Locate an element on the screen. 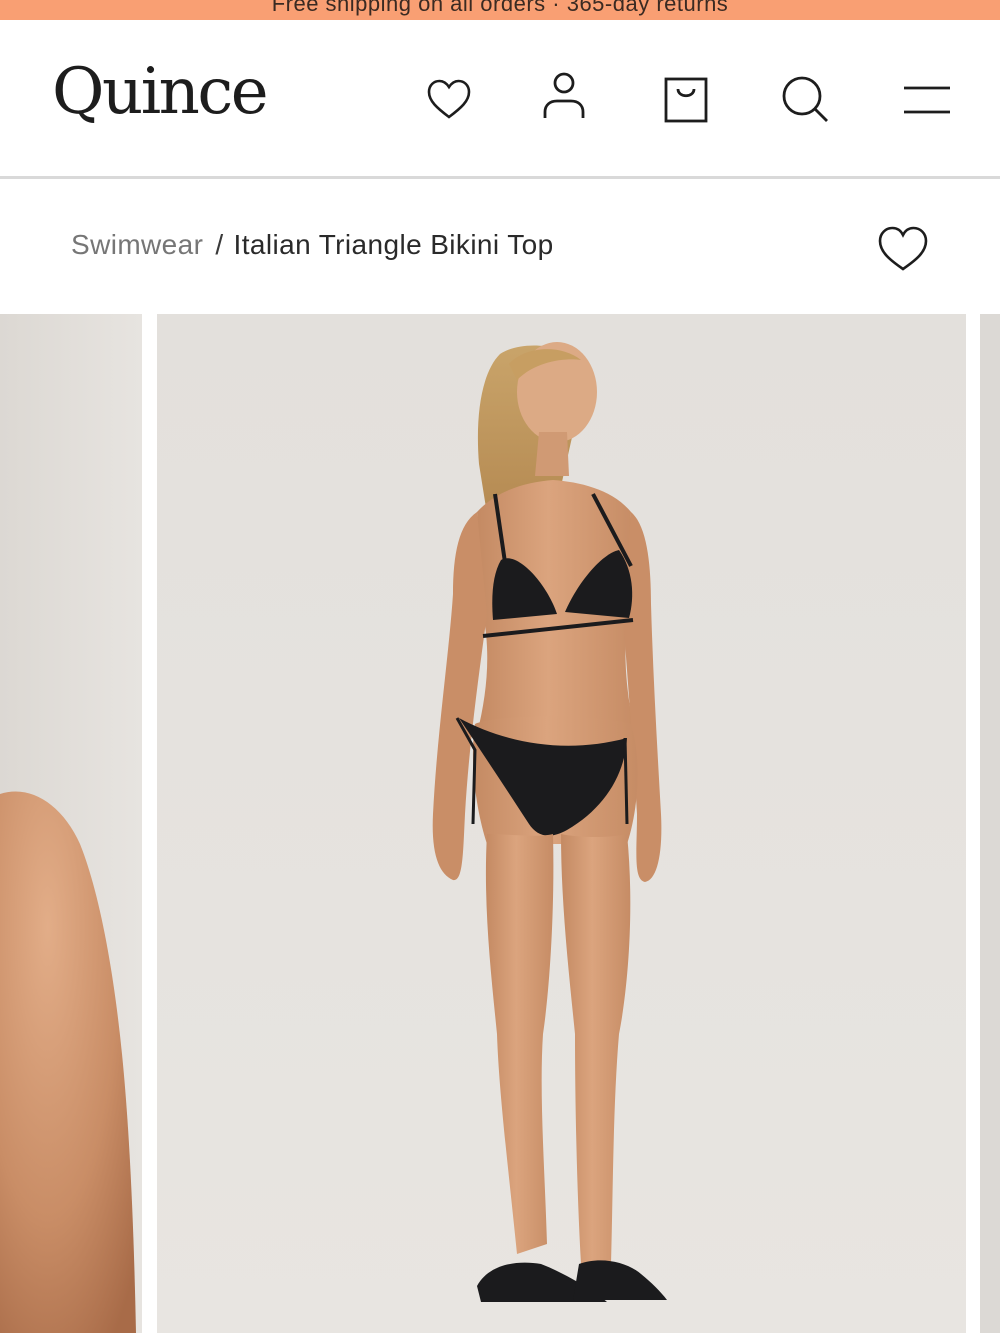 Image resolution: width=1000 pixels, height=1333 pixels. site-header: Quince is located at coordinates (500, 99).